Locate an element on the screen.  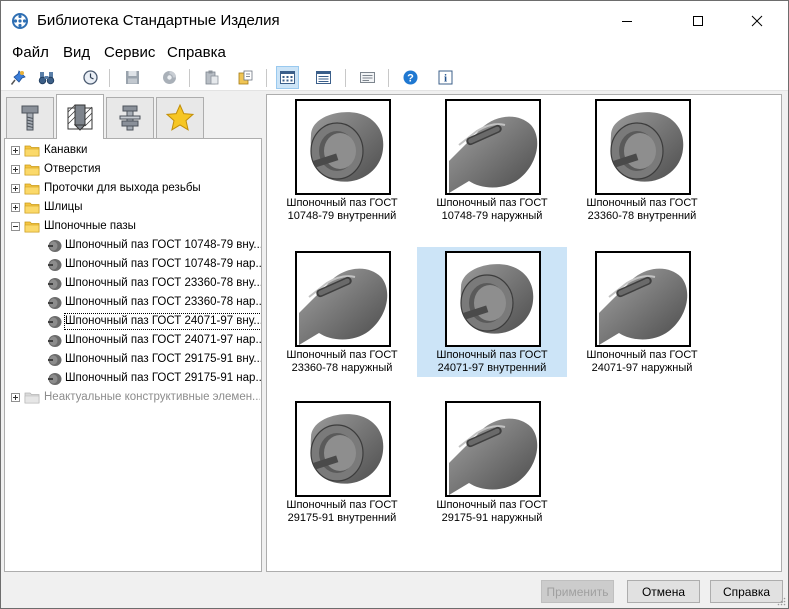
help-dialog-button: Справка is located at coordinates (746, 591).